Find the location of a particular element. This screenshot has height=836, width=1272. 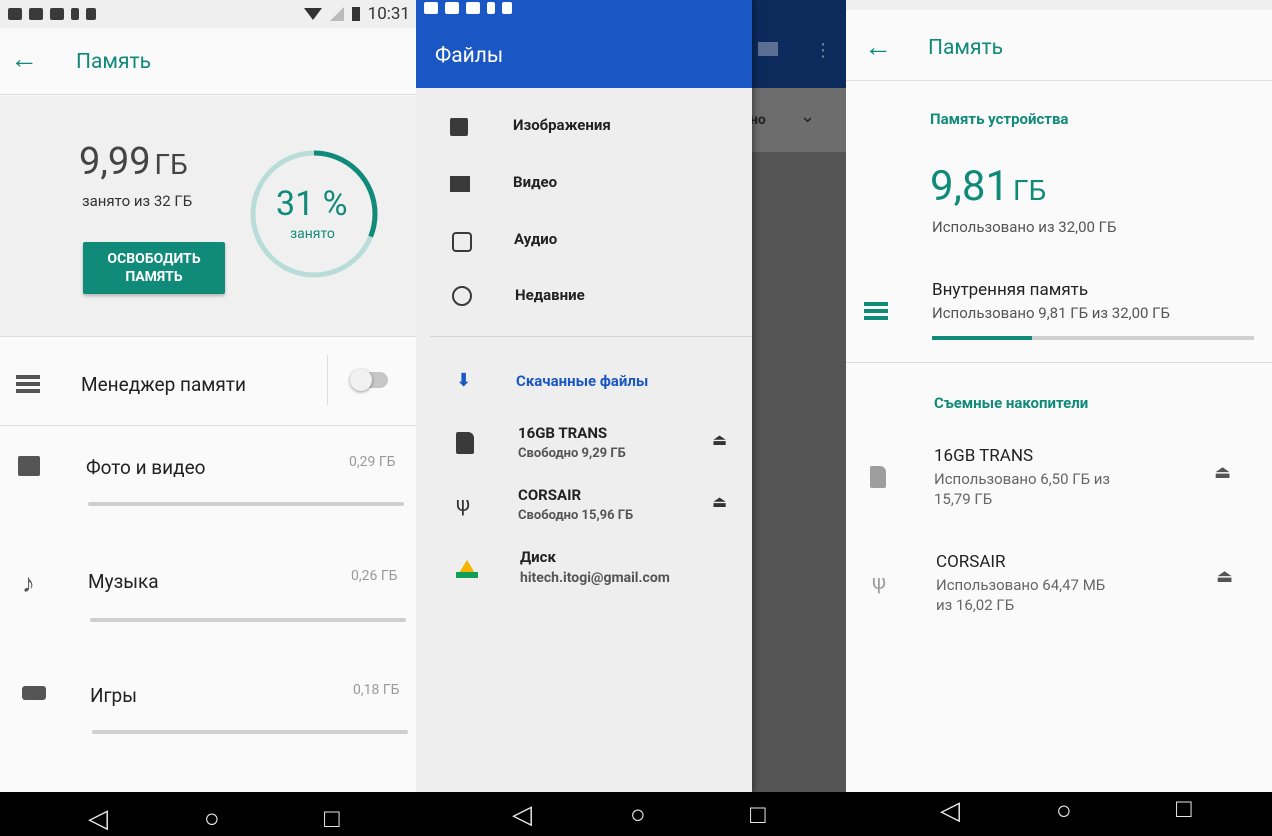

memory-manager-row: Менеджер памяти is located at coordinates (210, 381).